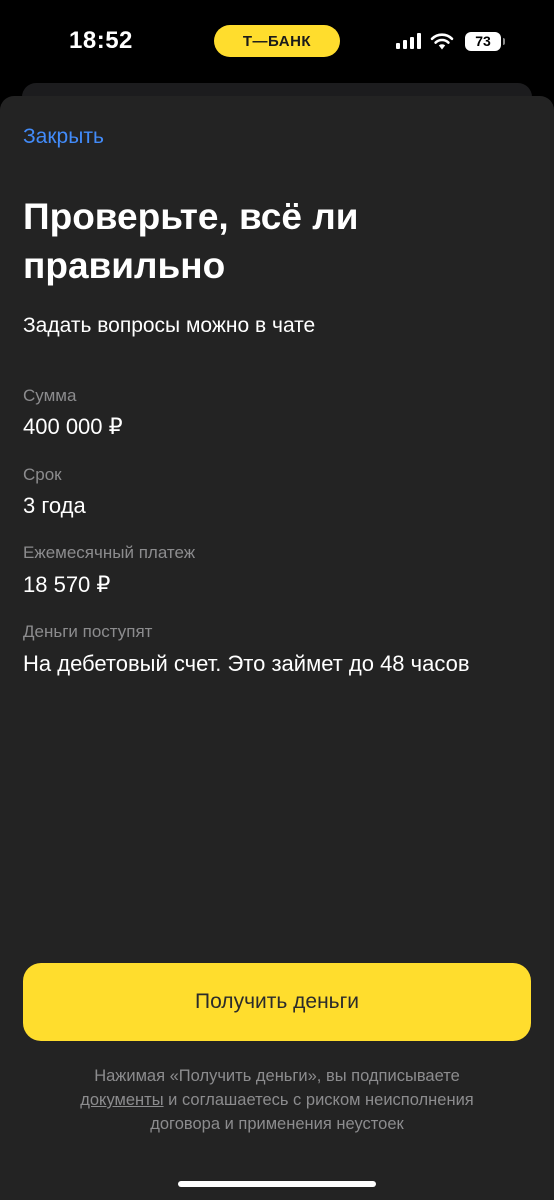  Describe the element at coordinates (42, 474) in the screenshot. I see `term-label: Срок` at that location.